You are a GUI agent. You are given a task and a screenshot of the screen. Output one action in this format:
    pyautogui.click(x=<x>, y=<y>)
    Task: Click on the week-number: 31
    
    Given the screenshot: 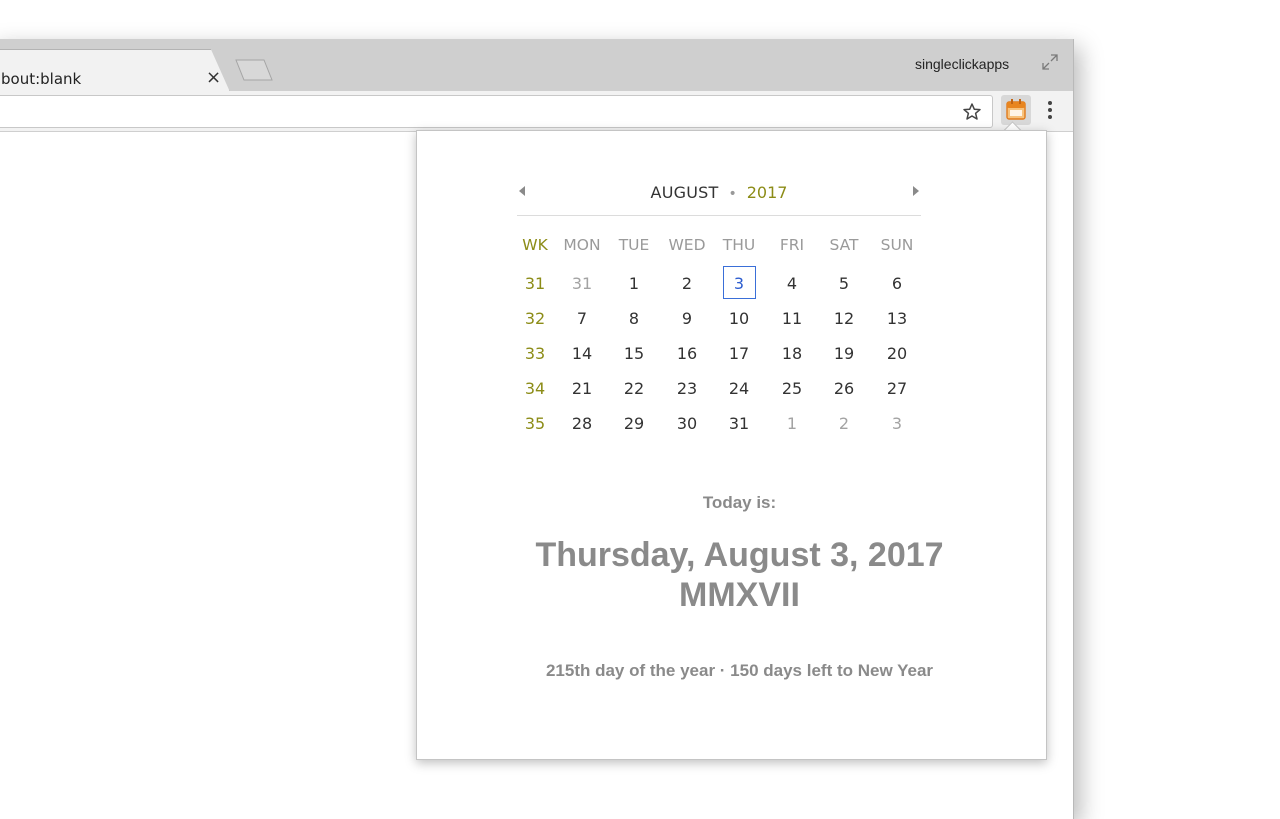 What is the action you would take?
    pyautogui.click(x=535, y=283)
    